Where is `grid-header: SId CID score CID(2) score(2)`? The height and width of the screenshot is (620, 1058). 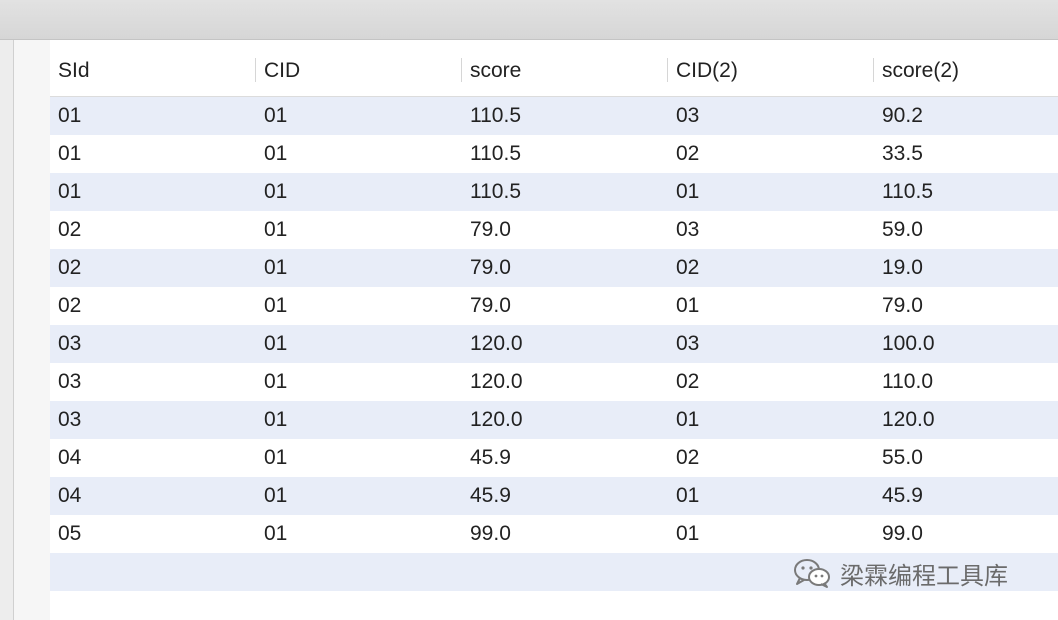 grid-header: SId CID score CID(2) score(2) is located at coordinates (554, 68).